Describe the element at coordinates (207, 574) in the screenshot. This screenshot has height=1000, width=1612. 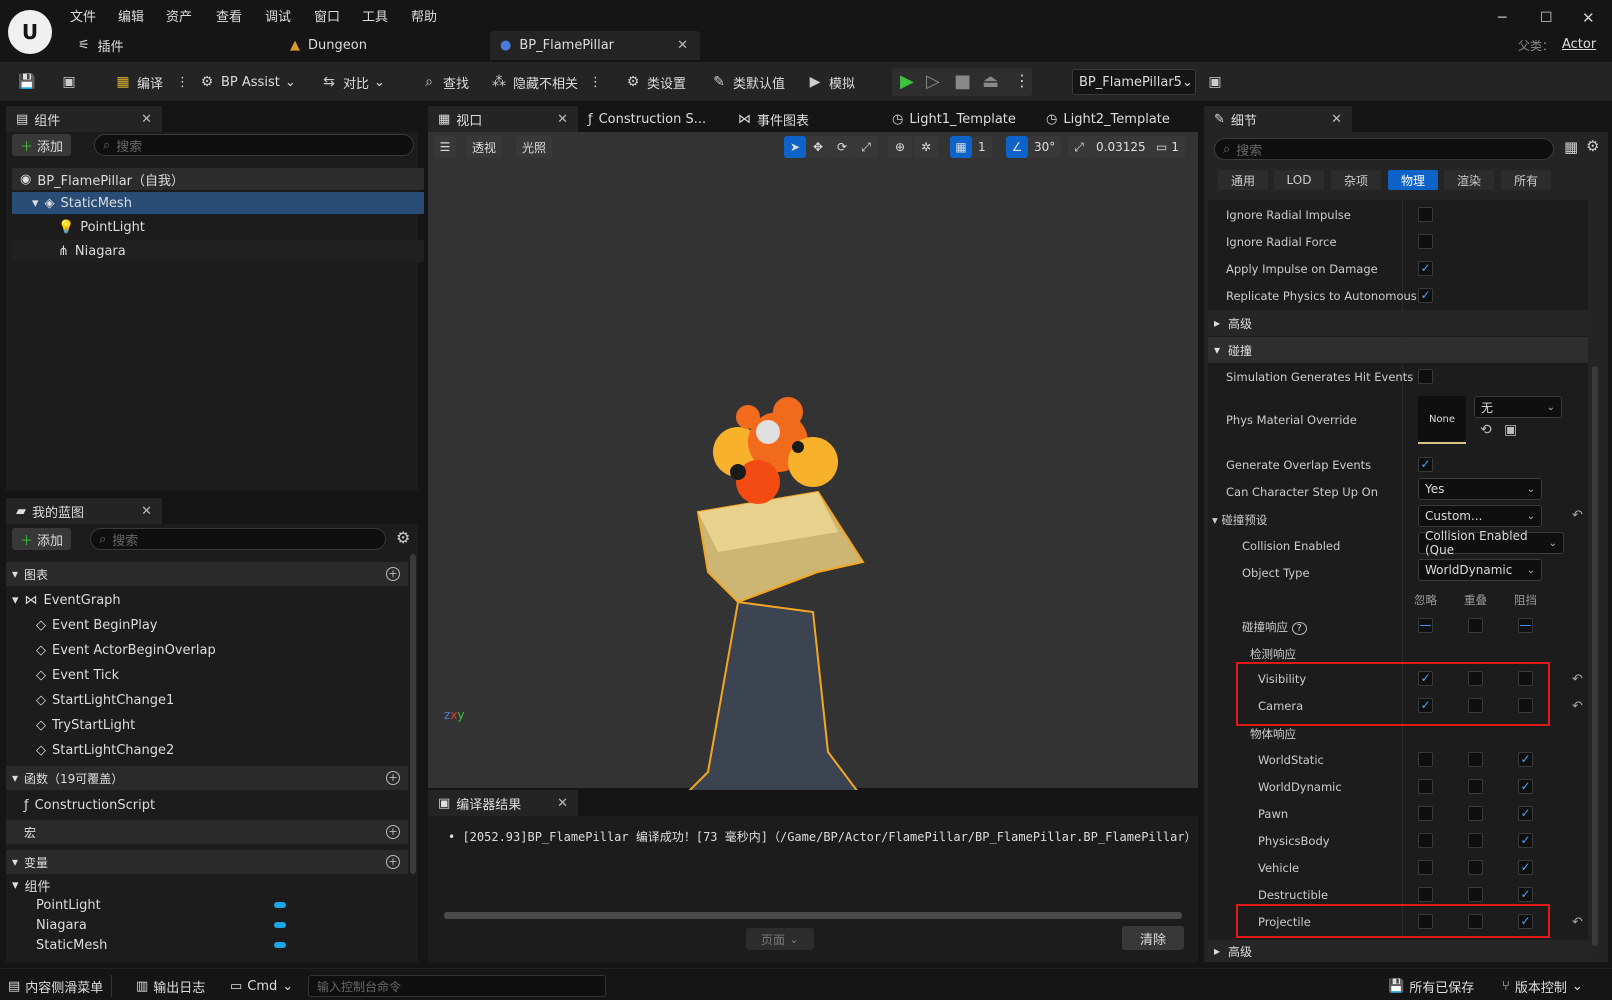
I see `section-graphs: ▾ 图表 +` at that location.